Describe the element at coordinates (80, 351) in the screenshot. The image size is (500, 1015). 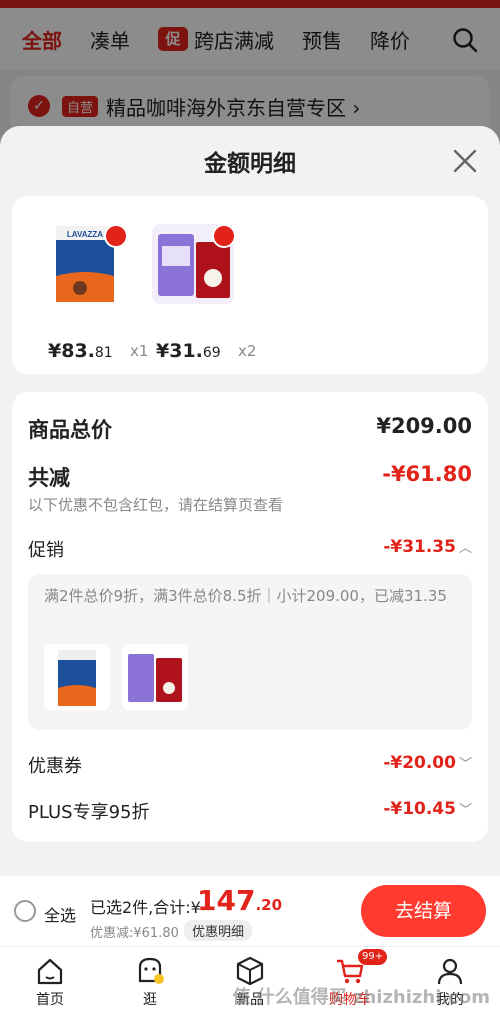
I see `goods-price: ¥83.81` at that location.